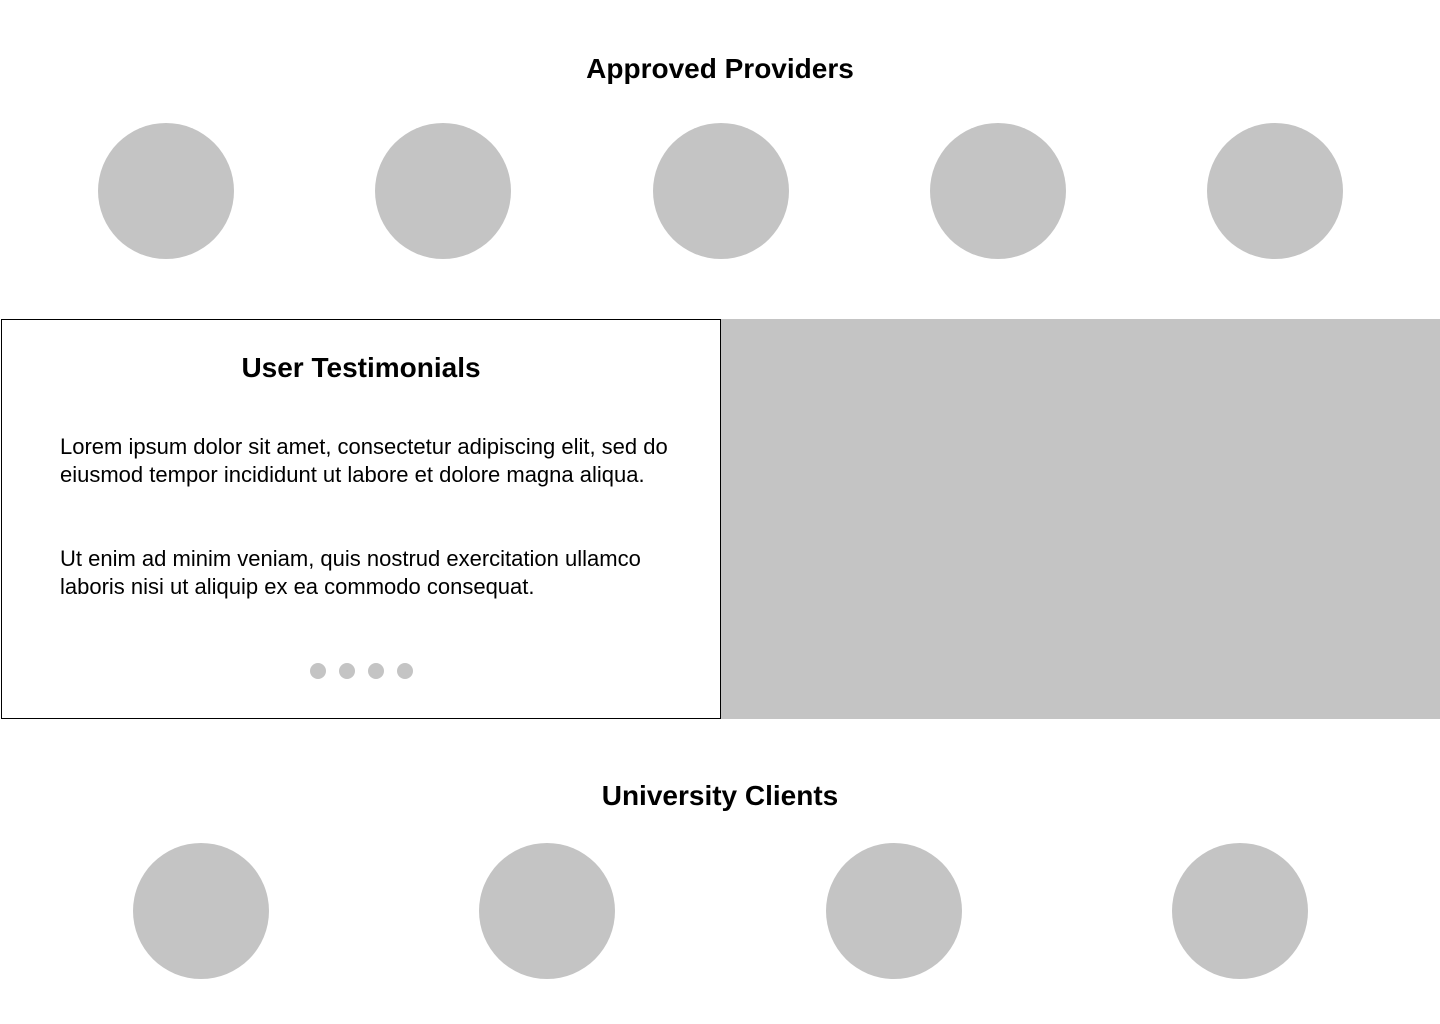 The image size is (1440, 1024). Describe the element at coordinates (720, 795) in the screenshot. I see `university-clients-title: University Clients` at that location.